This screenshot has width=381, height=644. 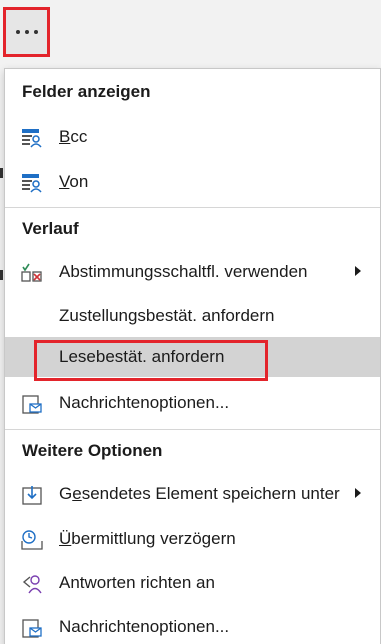 What do you see at coordinates (151, 360) in the screenshot?
I see `read-receipt-highlight-frame` at bounding box center [151, 360].